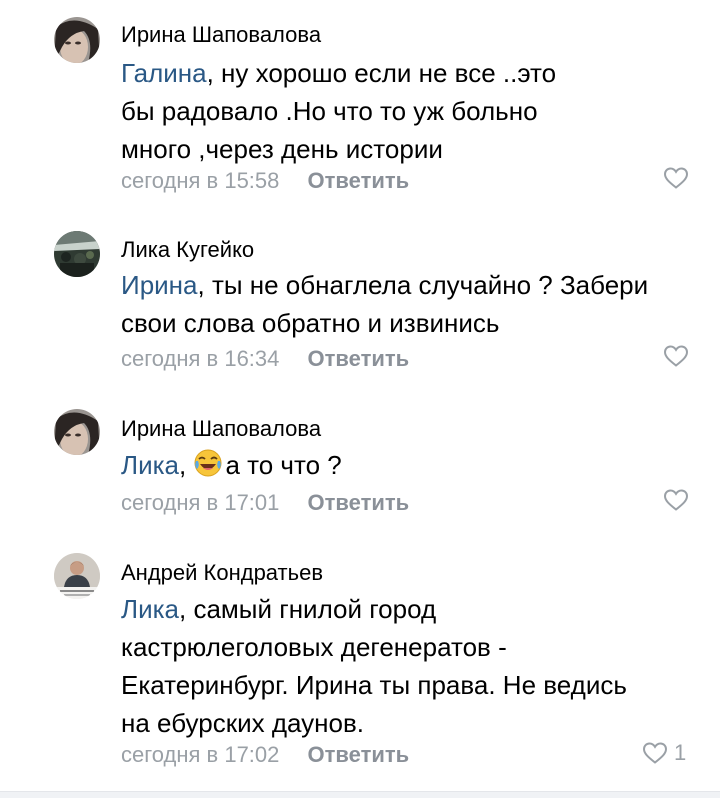  What do you see at coordinates (329, 111) in the screenshot?
I see `comment-text-line: бы радовало .Но что то уж больно` at bounding box center [329, 111].